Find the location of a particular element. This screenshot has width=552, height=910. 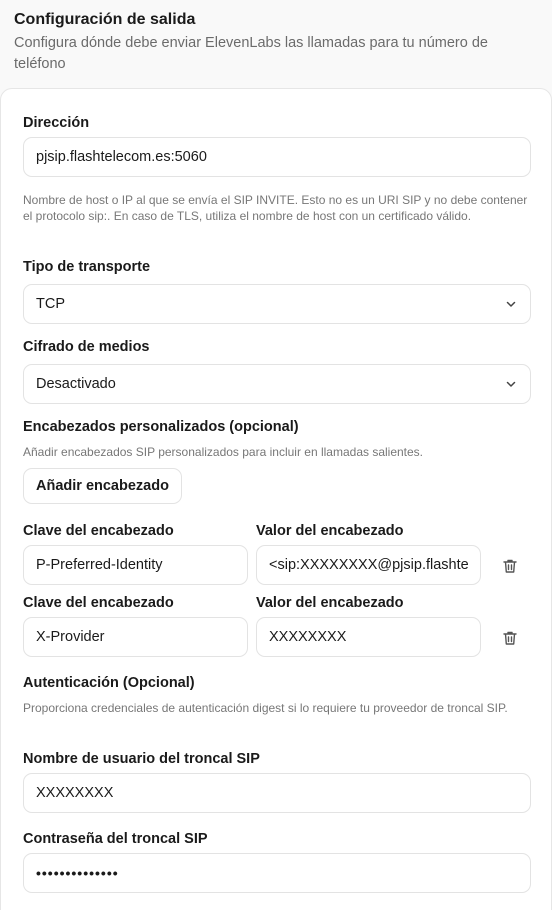

sip-username-value: XXXXXXXX is located at coordinates (75, 793).